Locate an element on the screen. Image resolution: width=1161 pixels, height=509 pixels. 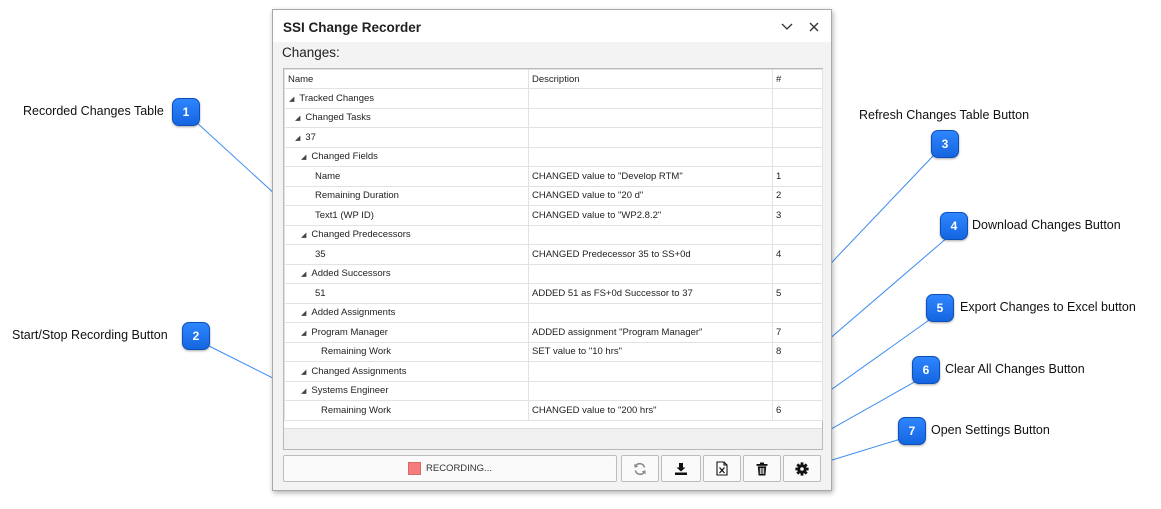
table-row: ◢ 37 is located at coordinates (553, 137).